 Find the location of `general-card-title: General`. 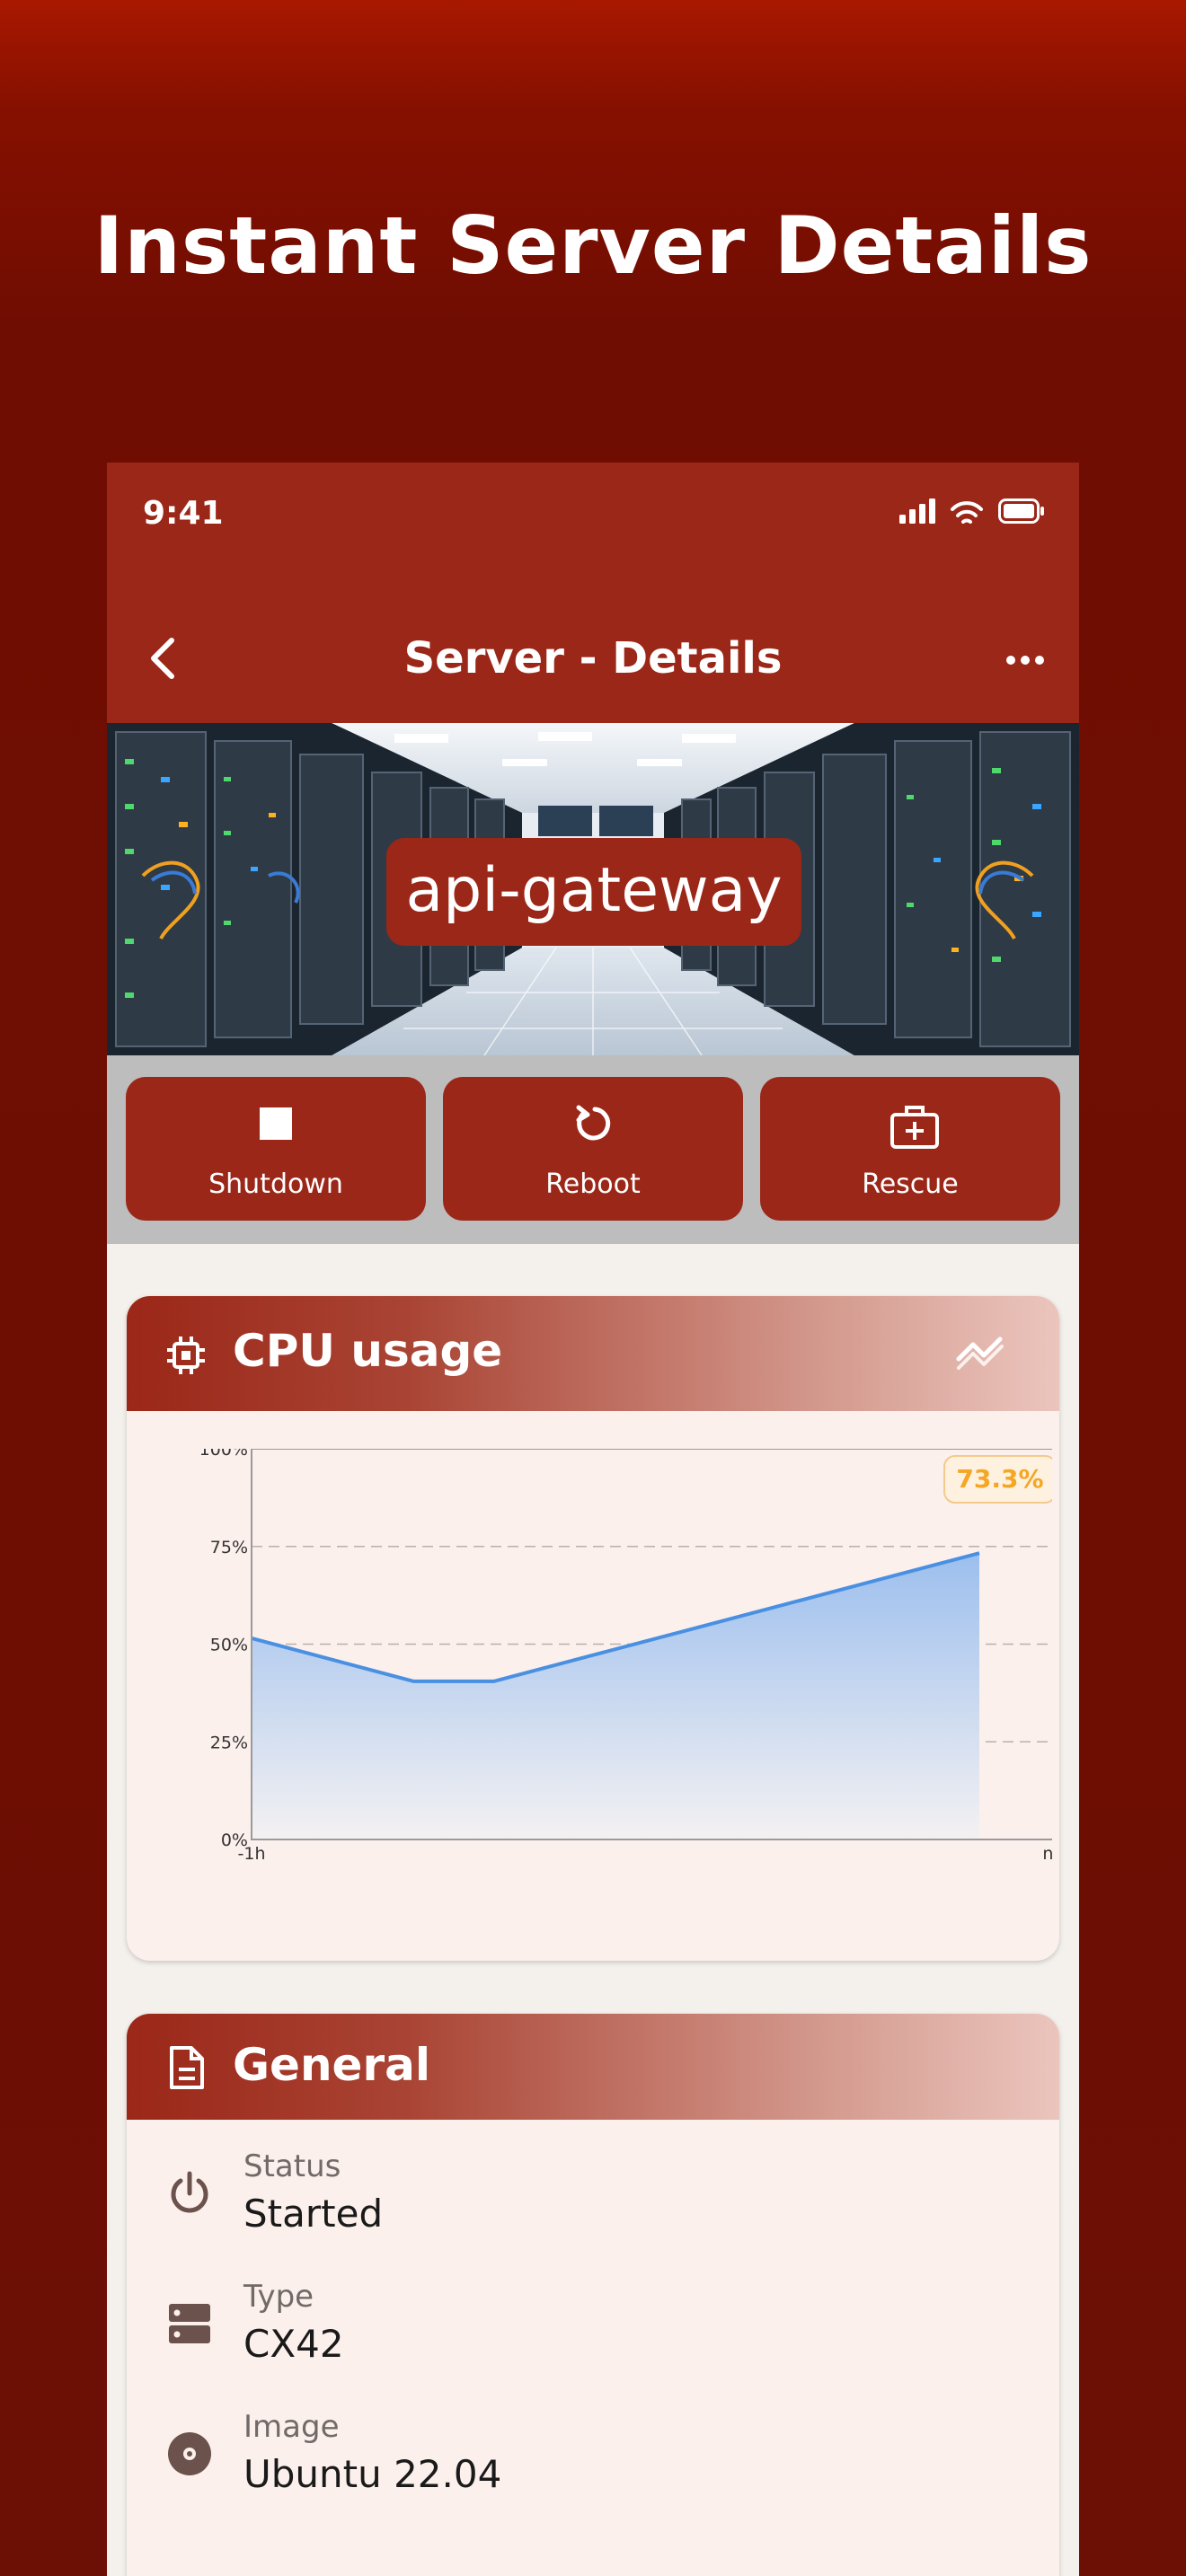

general-card-title: General is located at coordinates (331, 2065).